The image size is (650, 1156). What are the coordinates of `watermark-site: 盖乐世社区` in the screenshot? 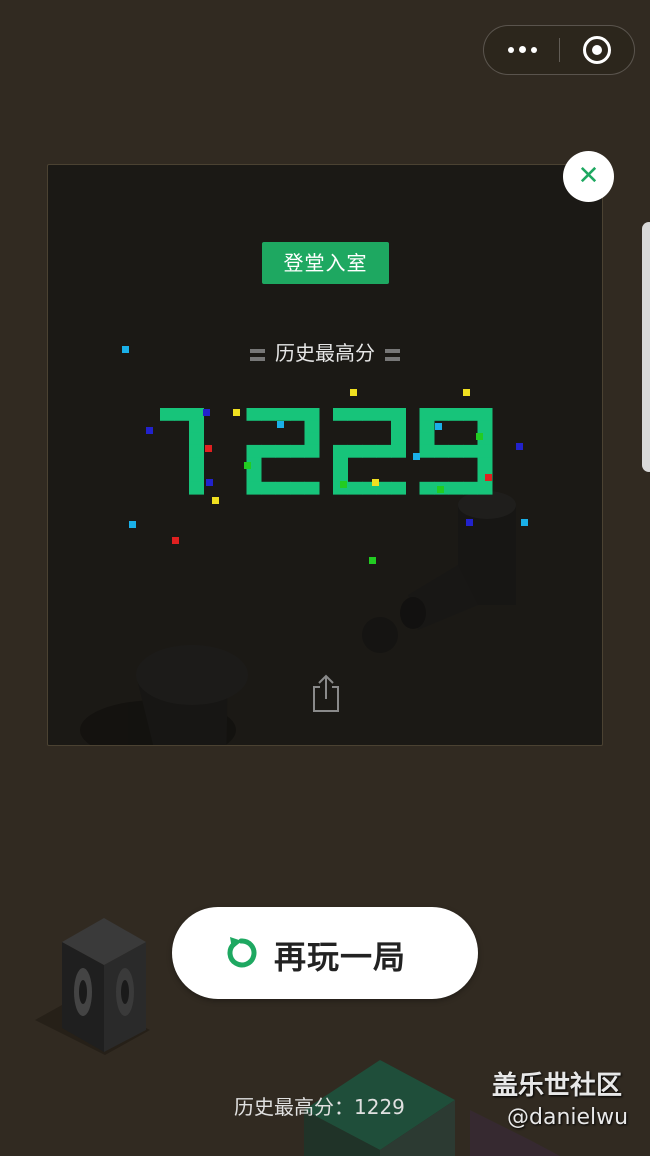 It's located at (557, 1086).